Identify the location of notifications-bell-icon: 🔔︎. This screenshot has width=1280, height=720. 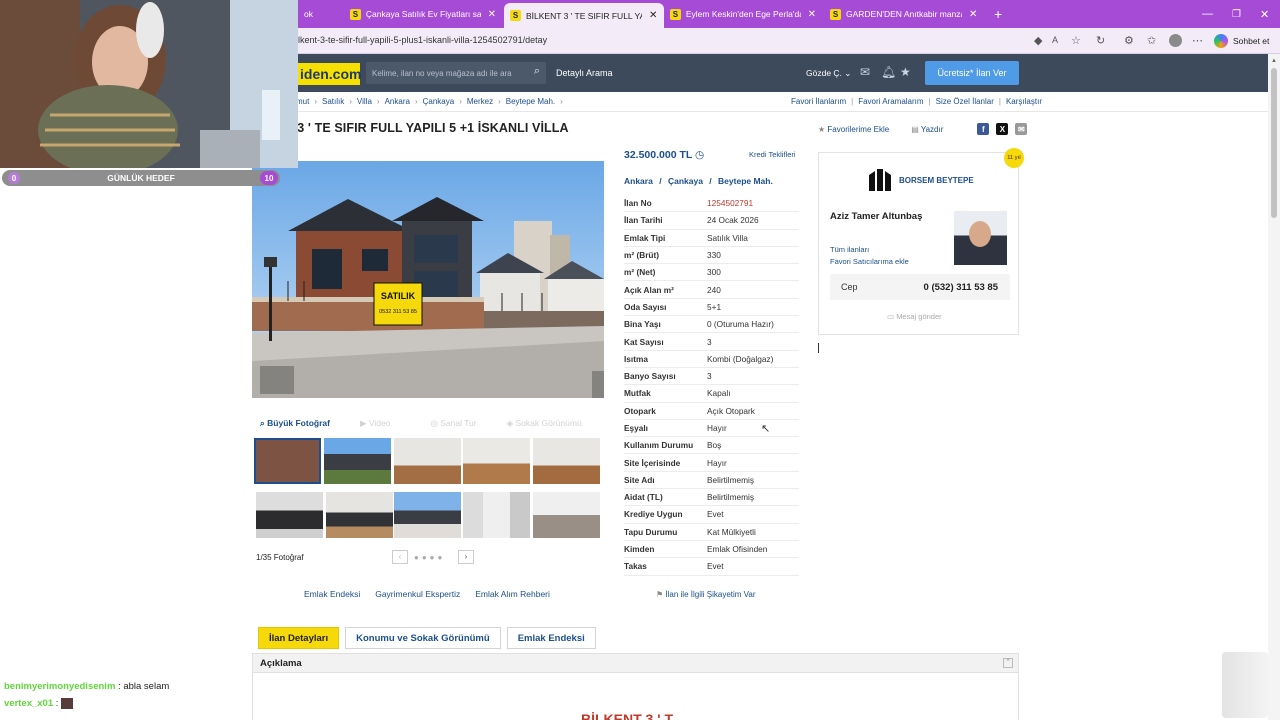
(888, 72).